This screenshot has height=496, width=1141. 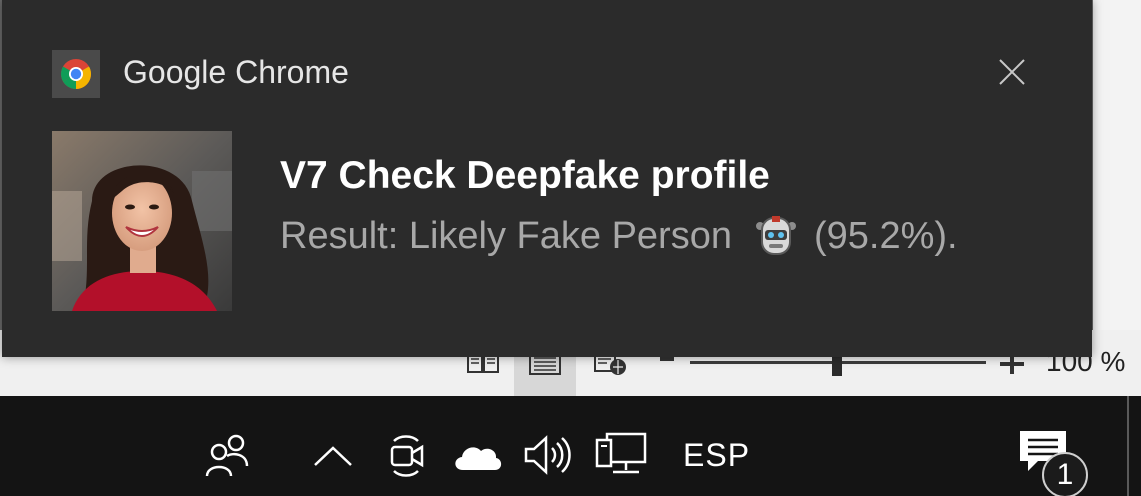 I want to click on robot-face-icon, so click(x=775, y=235).